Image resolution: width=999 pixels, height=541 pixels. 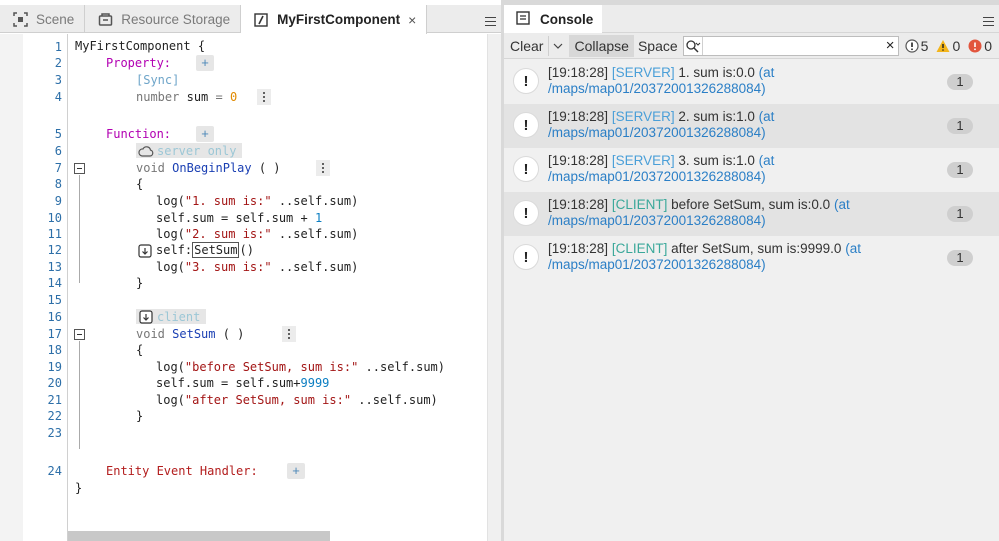 I want to click on close-tab-icon: ×, so click(x=412, y=20).